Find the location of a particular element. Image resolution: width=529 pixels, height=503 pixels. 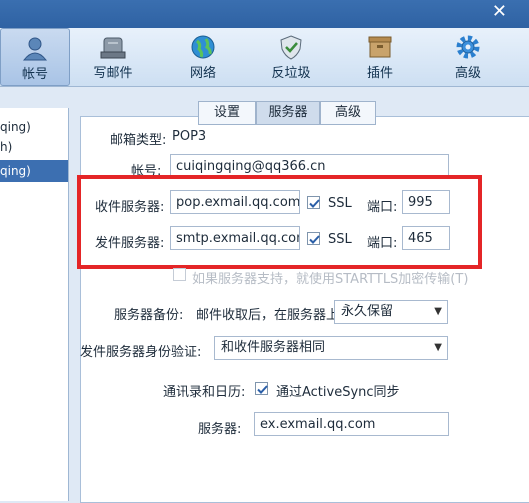

starttls-label: 如果服务器支持，就使用STARTTLS加密传输(T) is located at coordinates (330, 279).